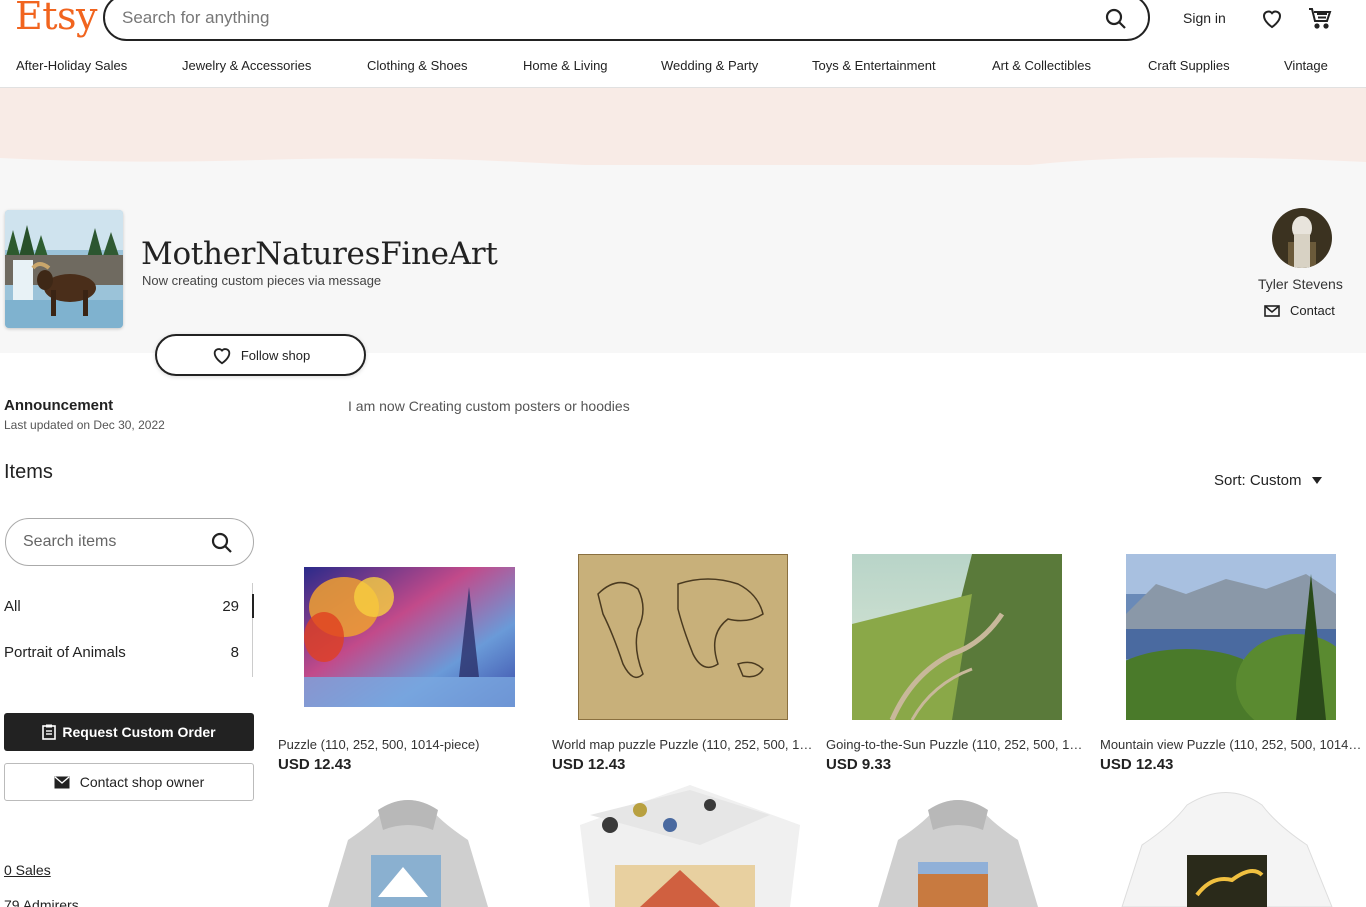  What do you see at coordinates (859, 764) in the screenshot?
I see `product-price: USD 9.33` at bounding box center [859, 764].